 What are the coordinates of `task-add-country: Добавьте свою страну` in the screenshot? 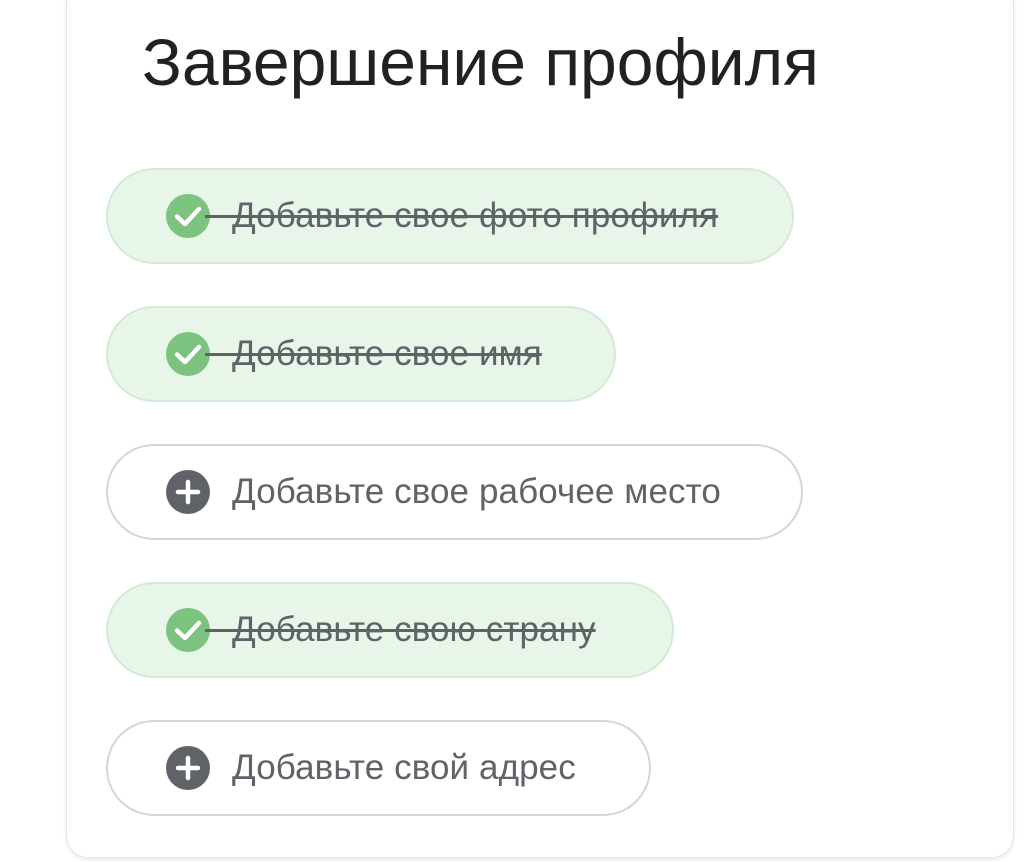 It's located at (390, 630).